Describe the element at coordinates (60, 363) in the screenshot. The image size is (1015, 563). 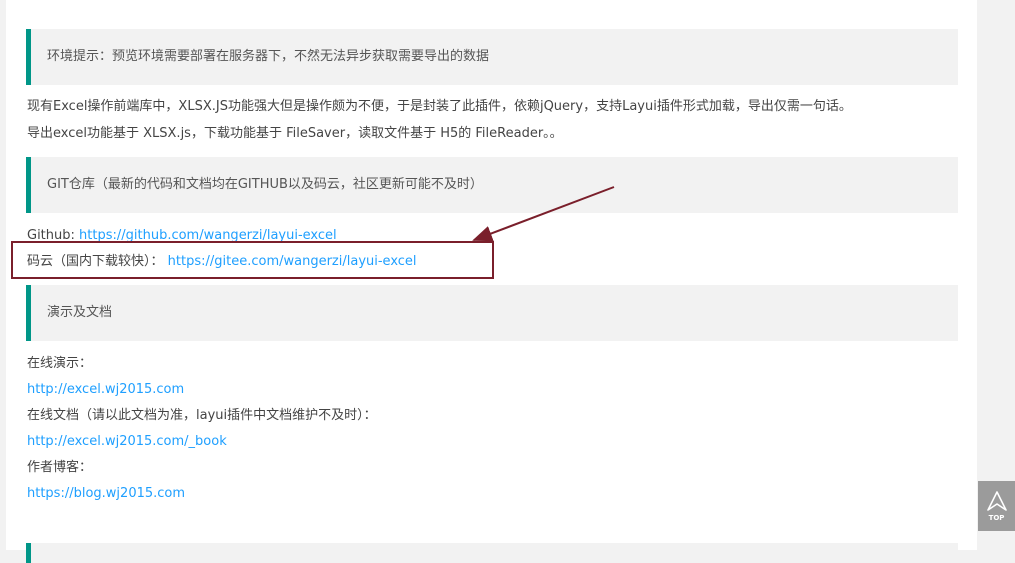
I see `demo-label: 在线演示：` at that location.